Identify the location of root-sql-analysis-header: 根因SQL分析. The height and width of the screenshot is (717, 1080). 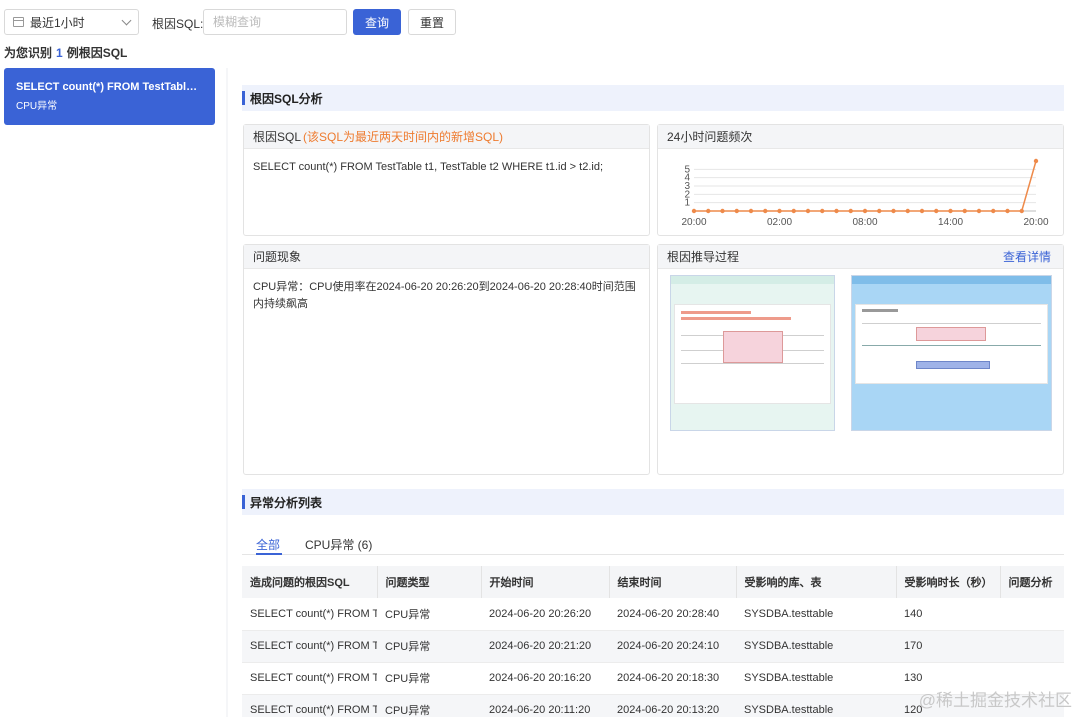
(653, 98).